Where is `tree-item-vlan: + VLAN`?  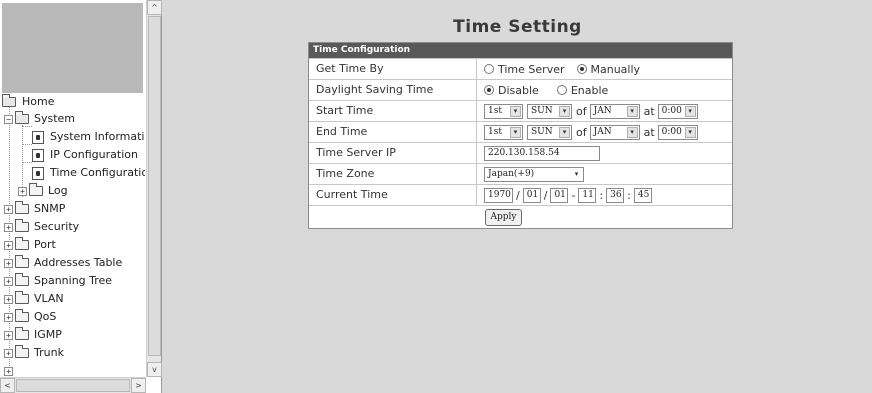 tree-item-vlan: + VLAN is located at coordinates (34, 299).